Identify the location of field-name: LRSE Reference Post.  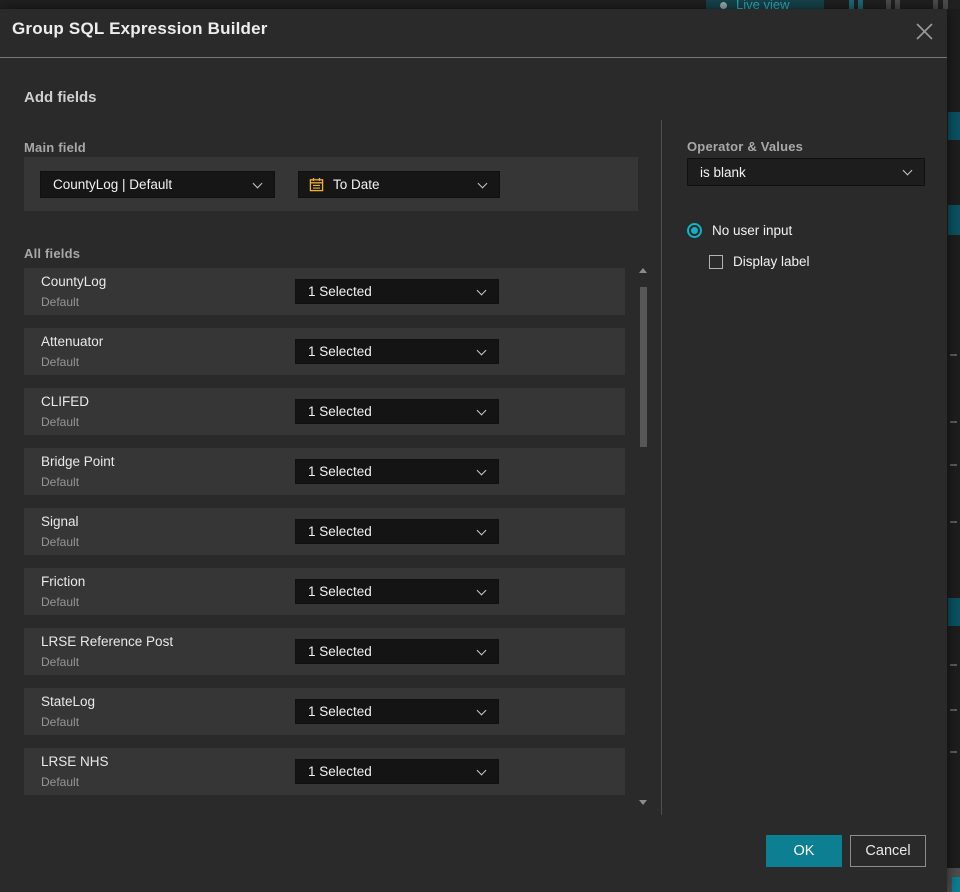
(107, 641).